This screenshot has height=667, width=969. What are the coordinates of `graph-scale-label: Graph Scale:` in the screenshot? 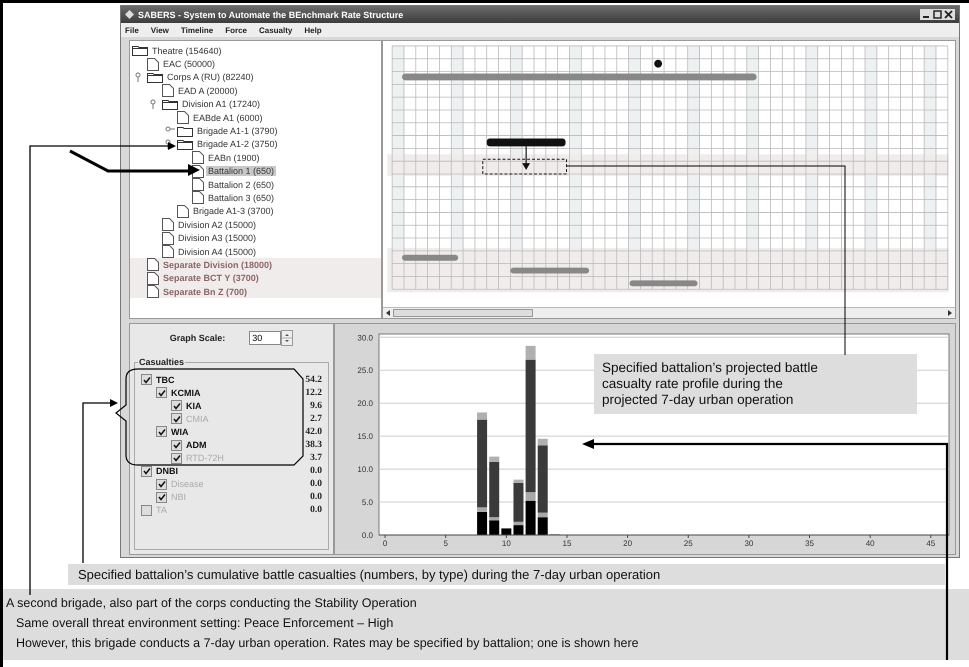 It's located at (198, 338).